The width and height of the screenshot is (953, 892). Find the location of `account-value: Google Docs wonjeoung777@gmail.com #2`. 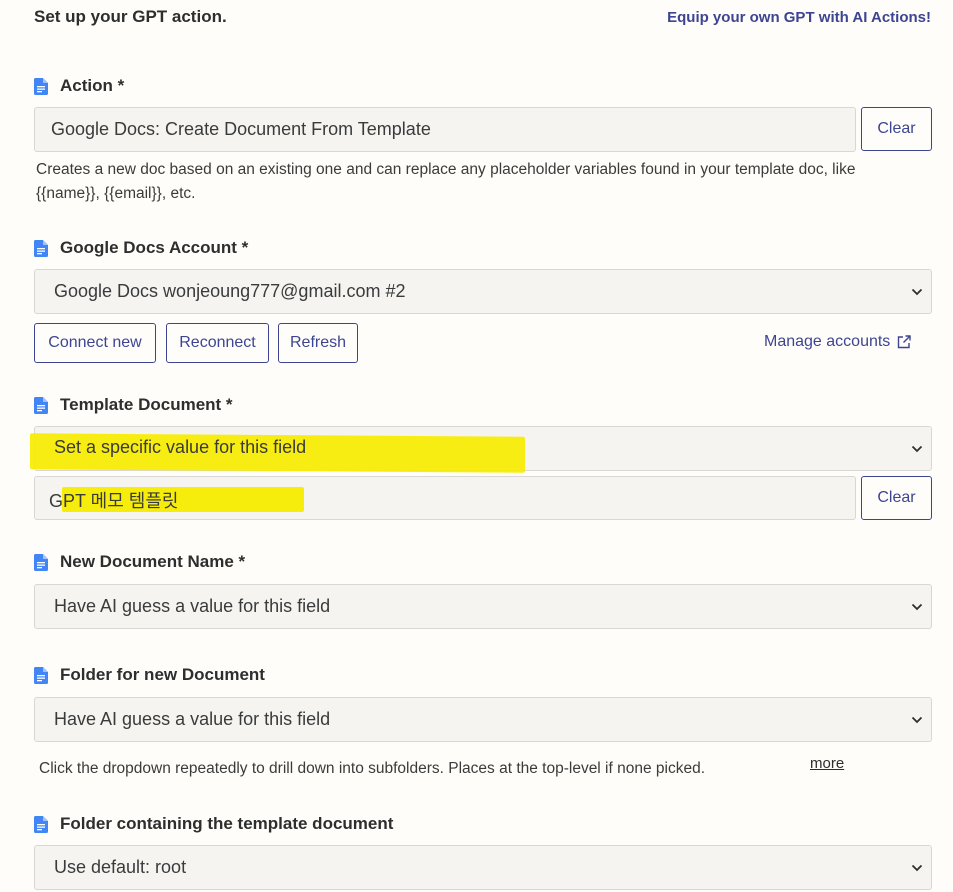

account-value: Google Docs wonjeoung777@gmail.com #2 is located at coordinates (230, 291).